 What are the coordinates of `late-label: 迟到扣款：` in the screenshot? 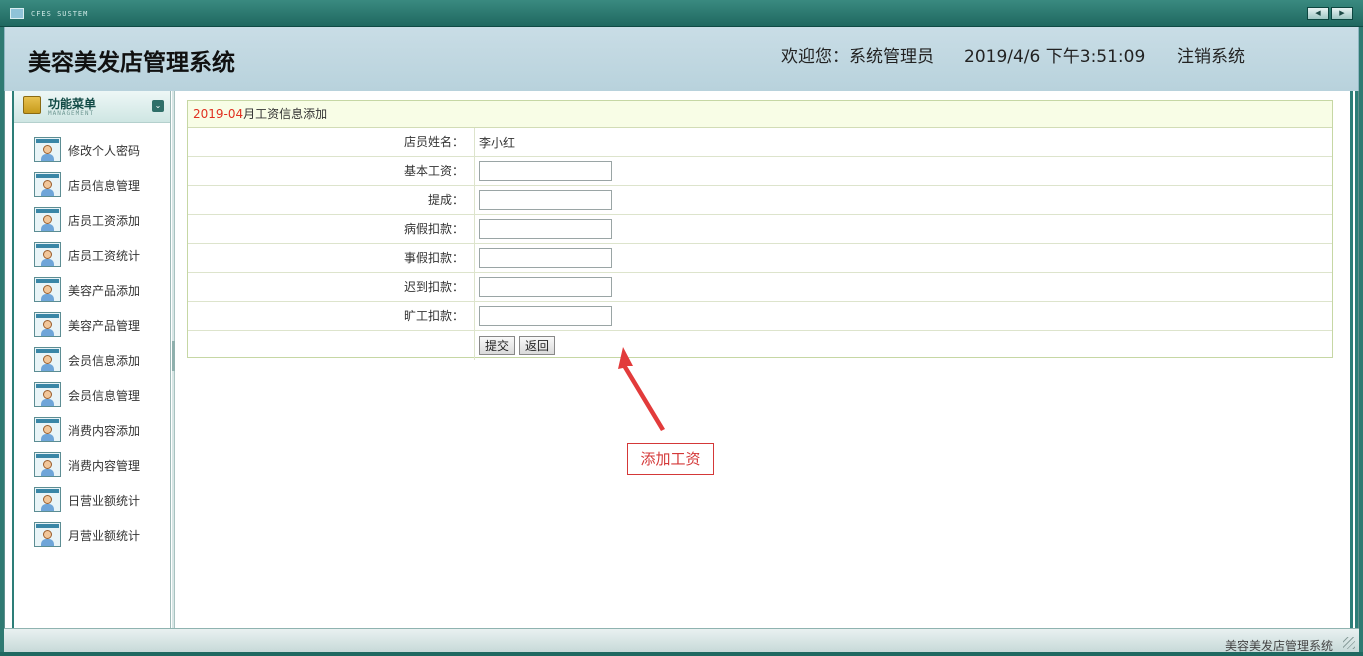 It's located at (331, 287).